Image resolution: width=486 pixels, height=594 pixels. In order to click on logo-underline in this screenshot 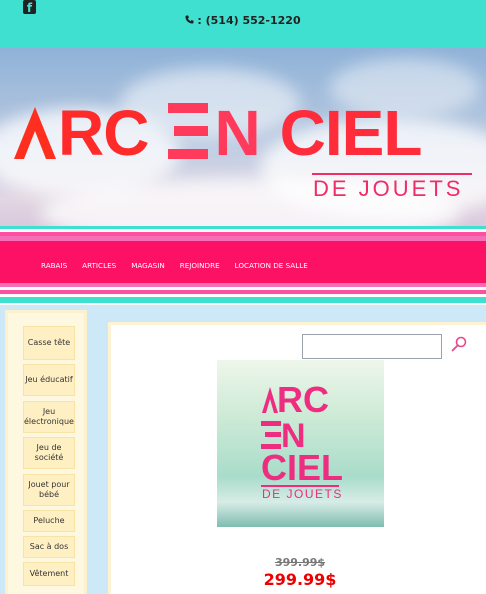, I will do `click(392, 174)`.